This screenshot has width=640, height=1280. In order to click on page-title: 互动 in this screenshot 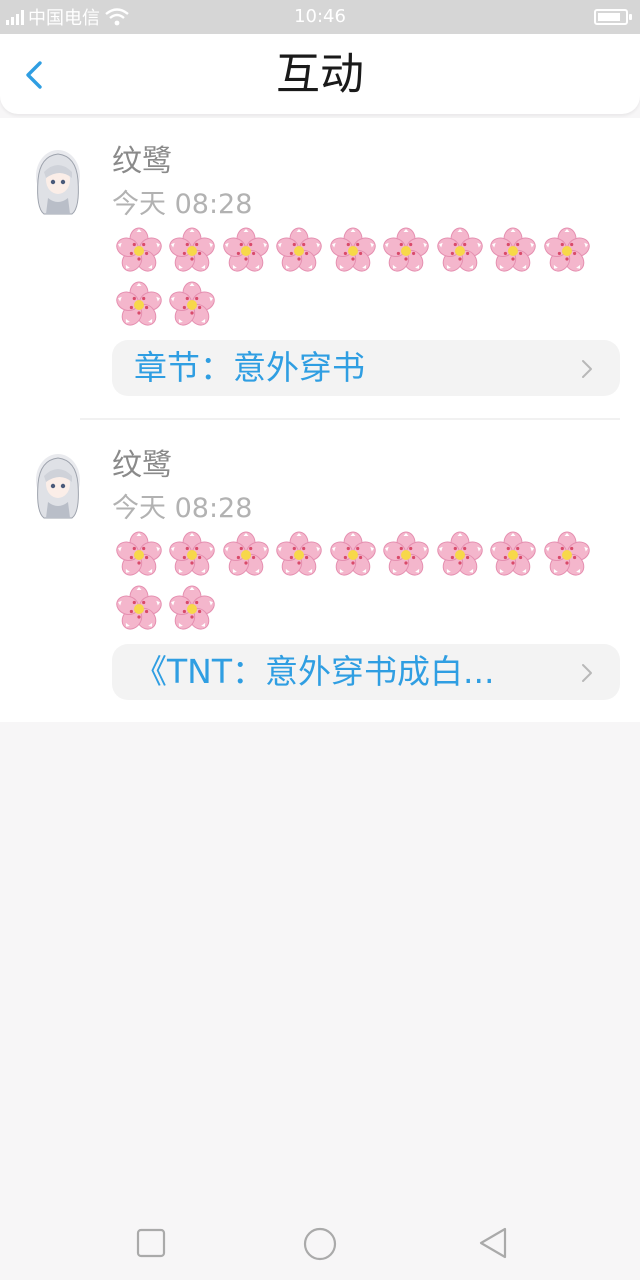, I will do `click(320, 74)`.